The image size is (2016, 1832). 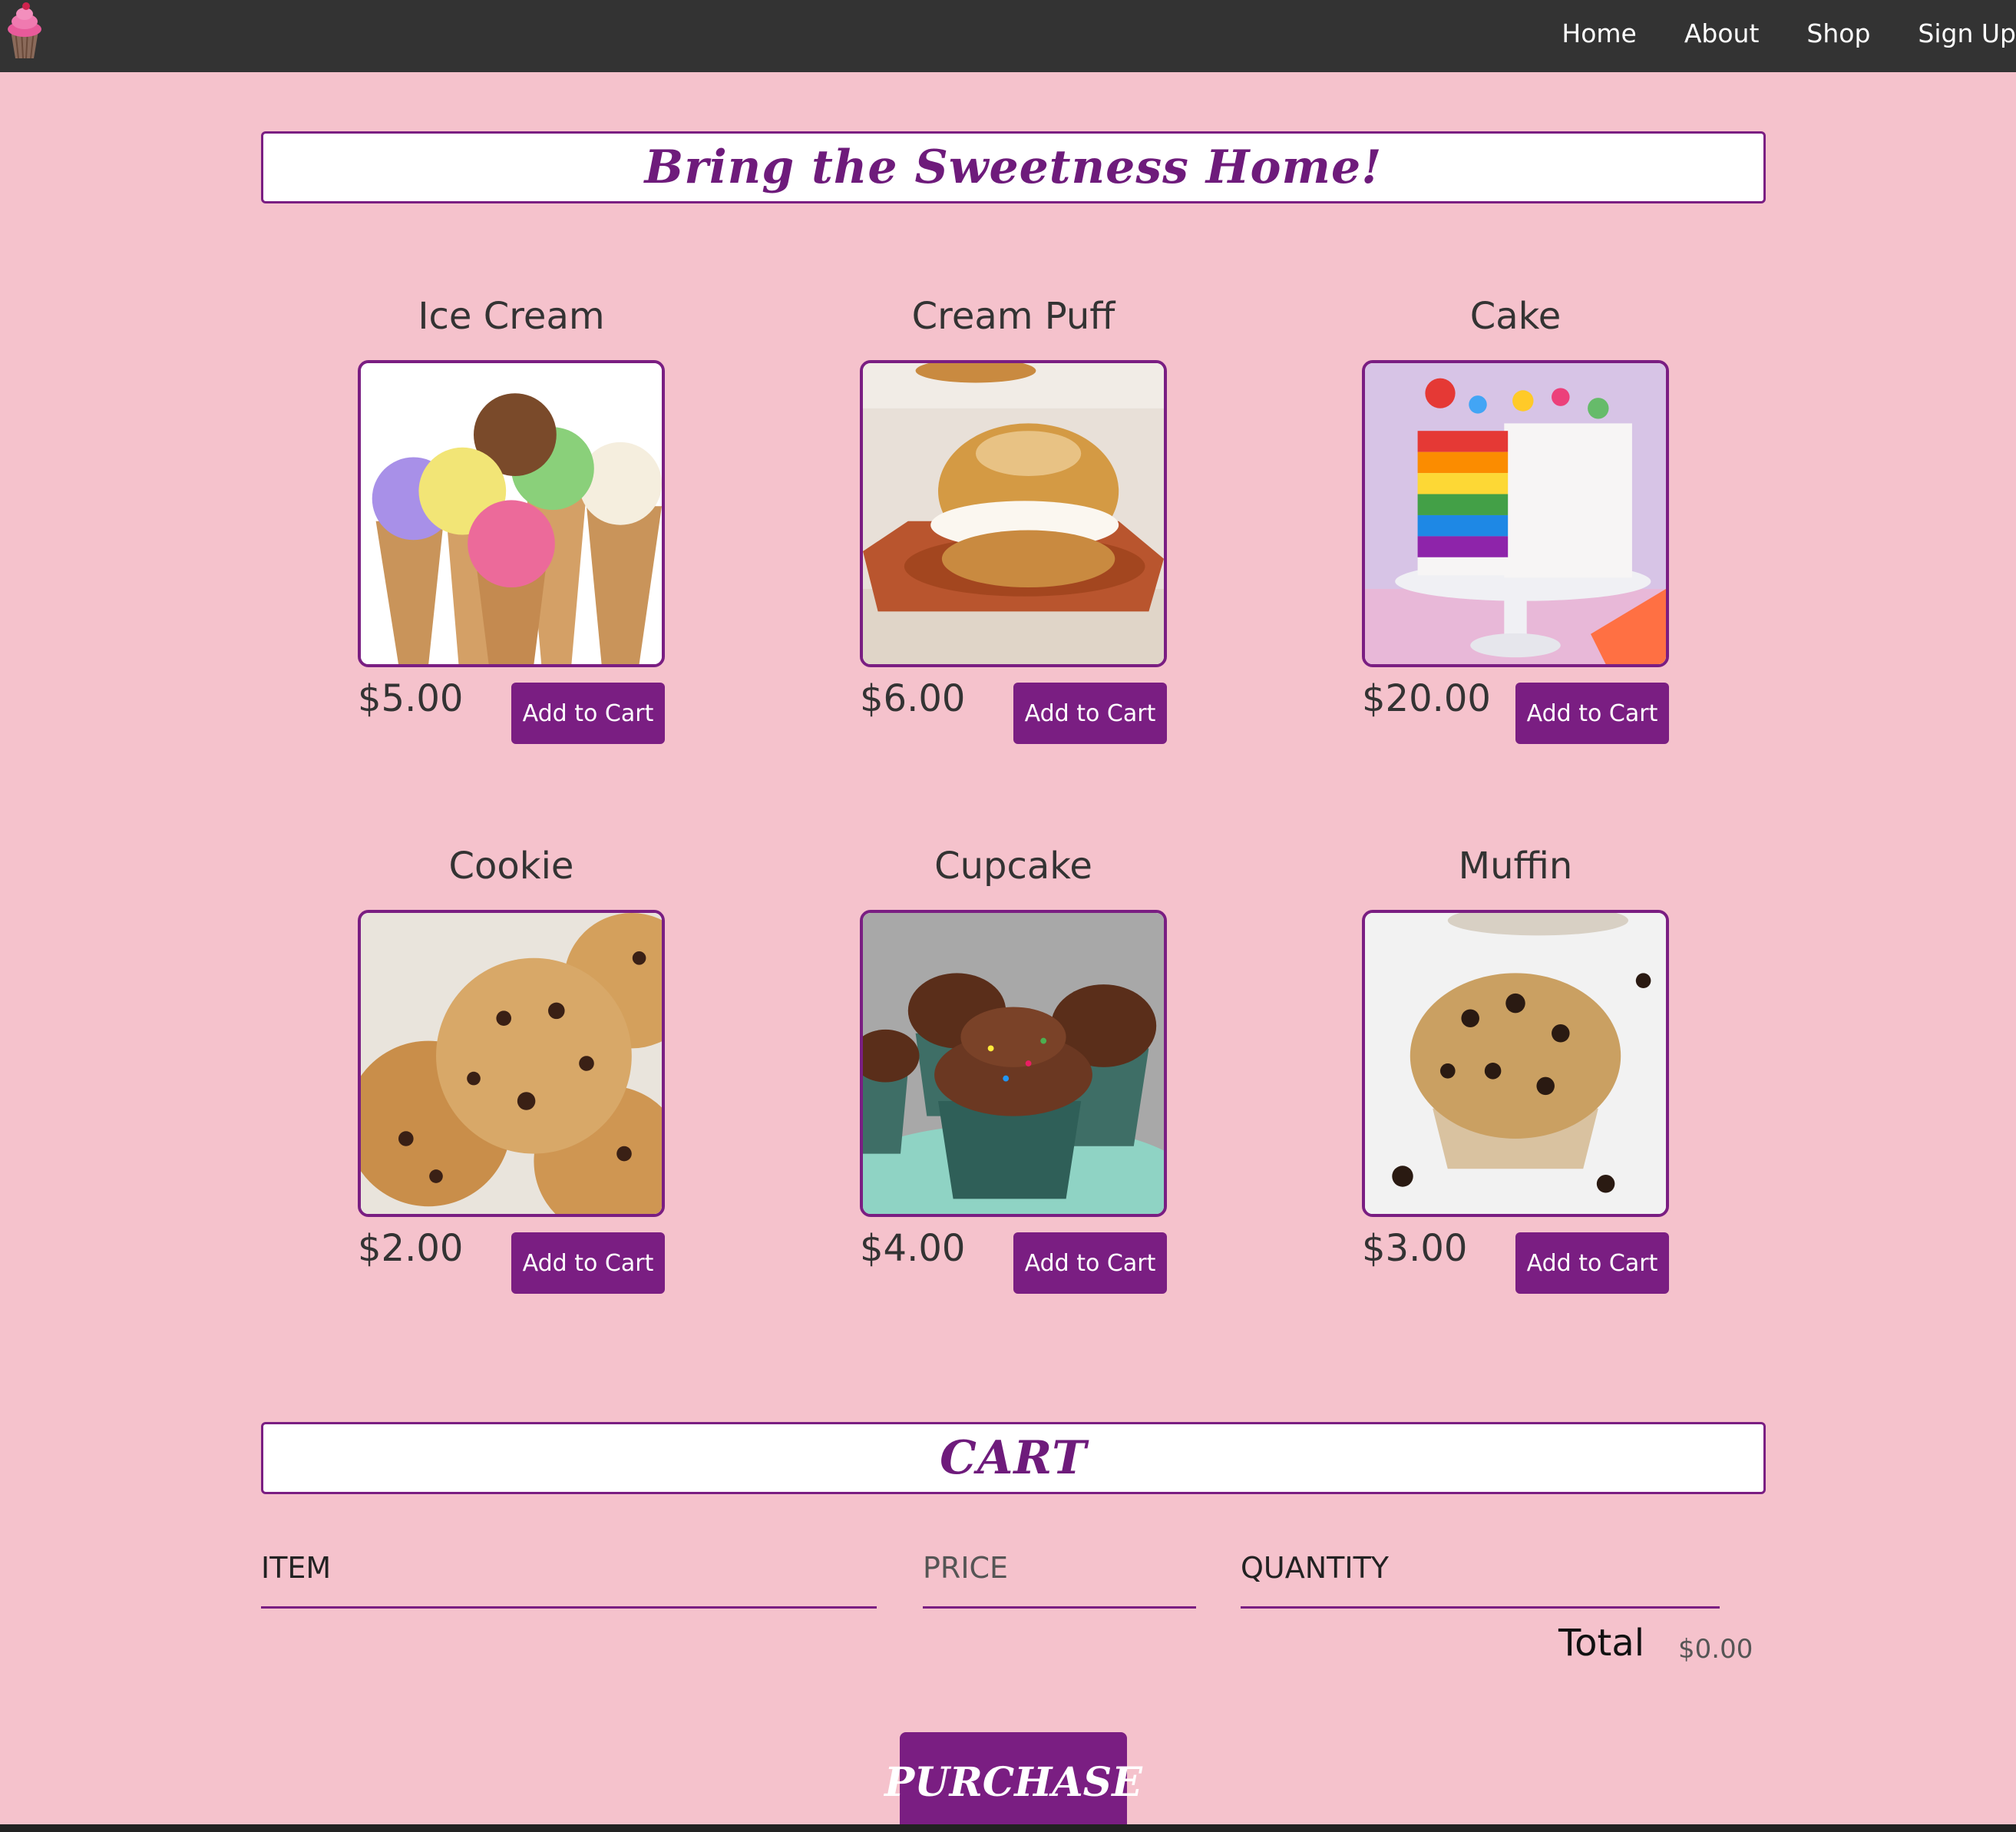 What do you see at coordinates (24, 30) in the screenshot?
I see `cupcake-logo-icon` at bounding box center [24, 30].